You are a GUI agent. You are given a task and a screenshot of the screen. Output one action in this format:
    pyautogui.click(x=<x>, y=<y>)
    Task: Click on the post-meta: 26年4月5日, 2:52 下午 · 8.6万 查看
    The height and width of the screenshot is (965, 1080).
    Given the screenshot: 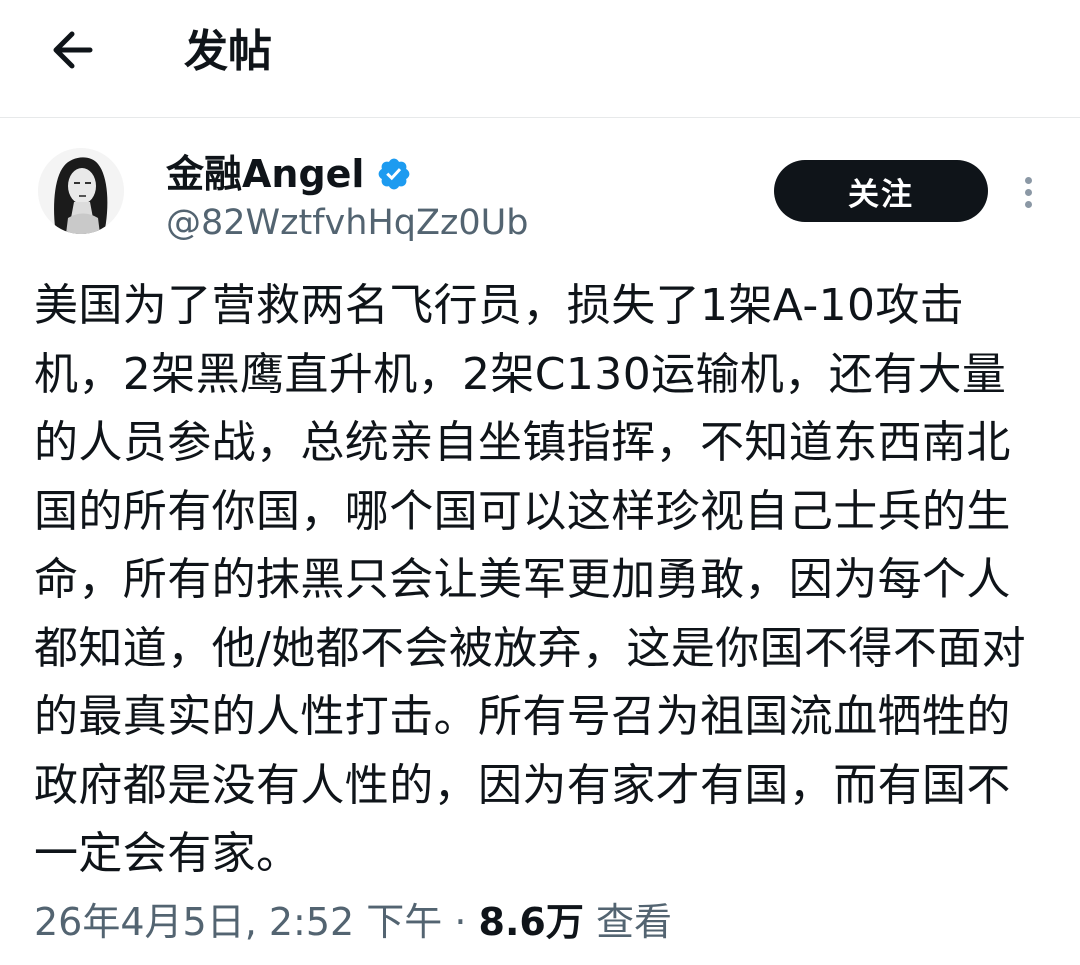 What is the action you would take?
    pyautogui.click(x=353, y=922)
    